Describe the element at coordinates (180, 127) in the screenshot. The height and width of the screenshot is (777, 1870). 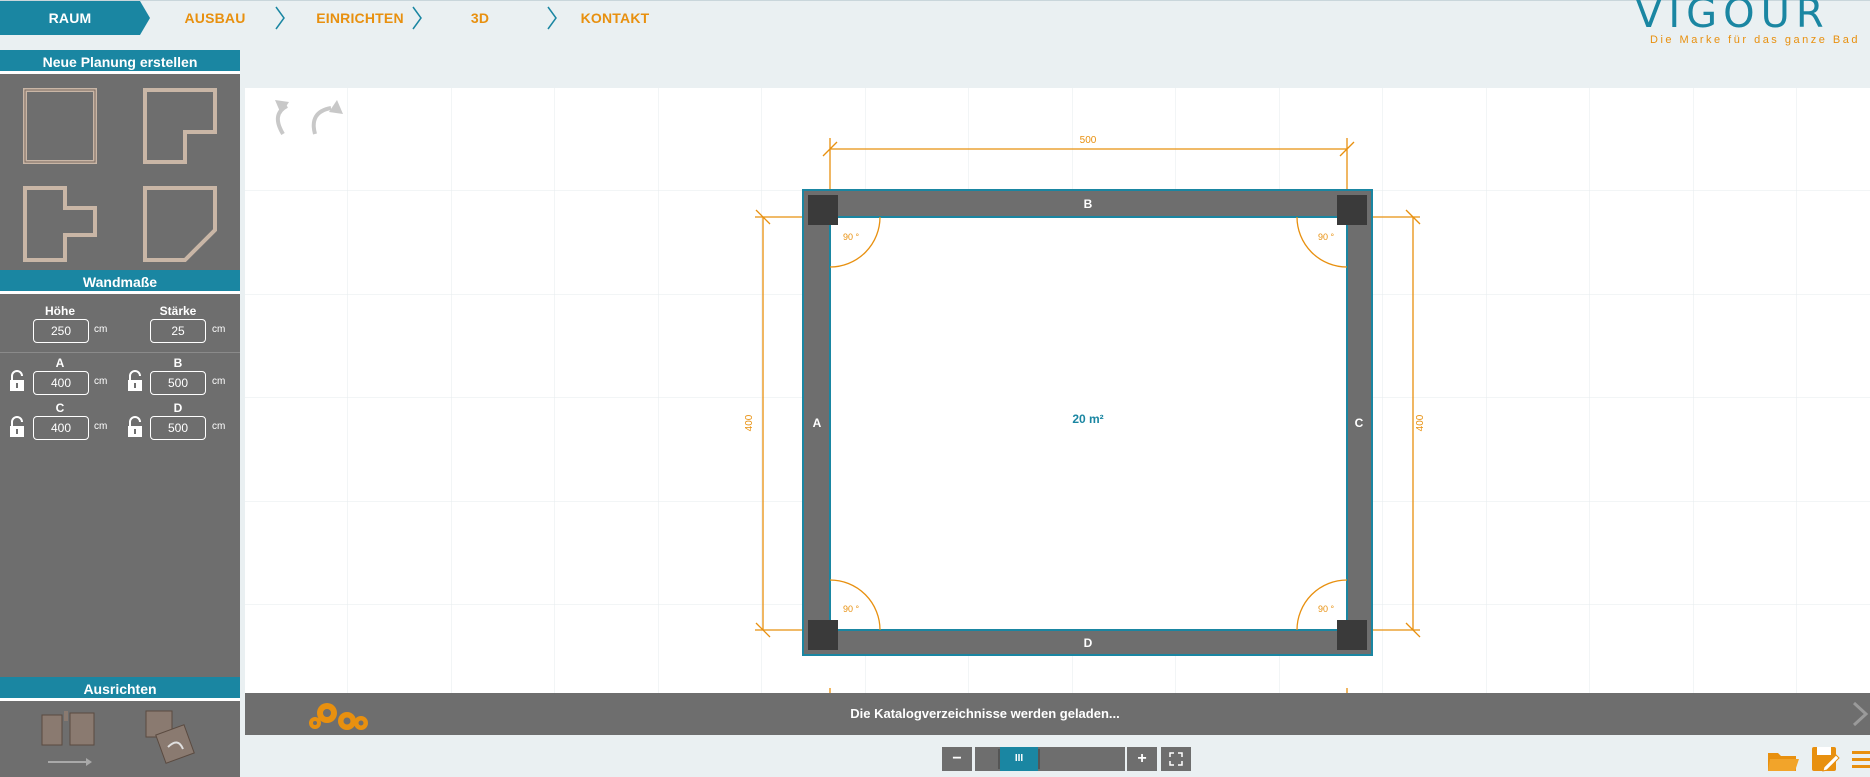
I see `room-shape-l-button` at that location.